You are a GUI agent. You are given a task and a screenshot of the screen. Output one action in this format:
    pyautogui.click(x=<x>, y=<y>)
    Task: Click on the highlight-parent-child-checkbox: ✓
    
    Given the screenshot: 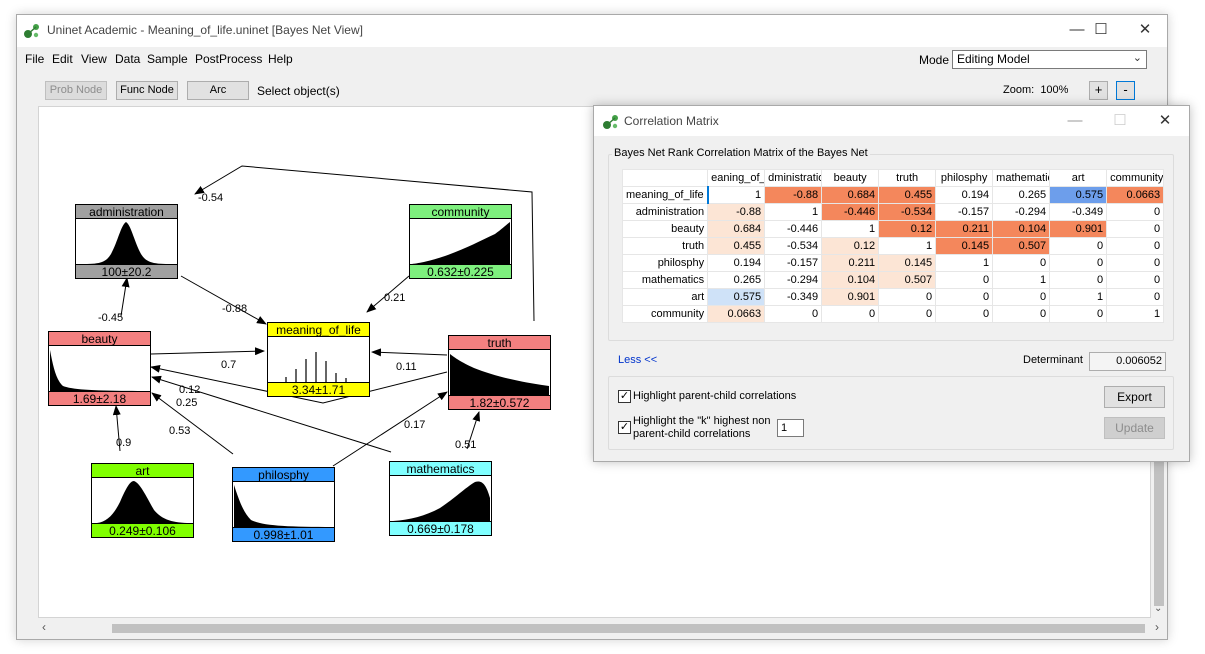 What is the action you would take?
    pyautogui.click(x=624, y=396)
    